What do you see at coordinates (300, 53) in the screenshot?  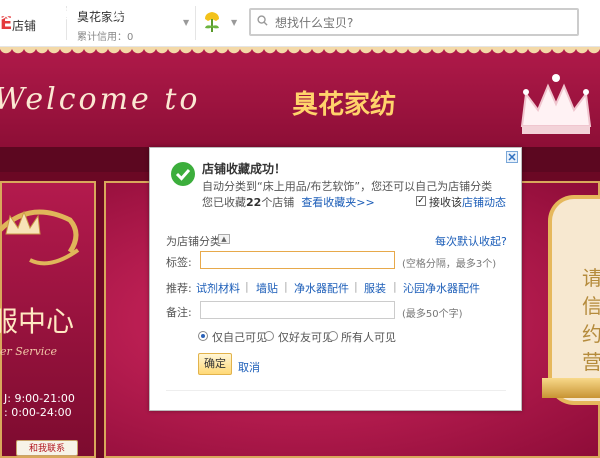 I see `banner-scallop-trim` at bounding box center [300, 53].